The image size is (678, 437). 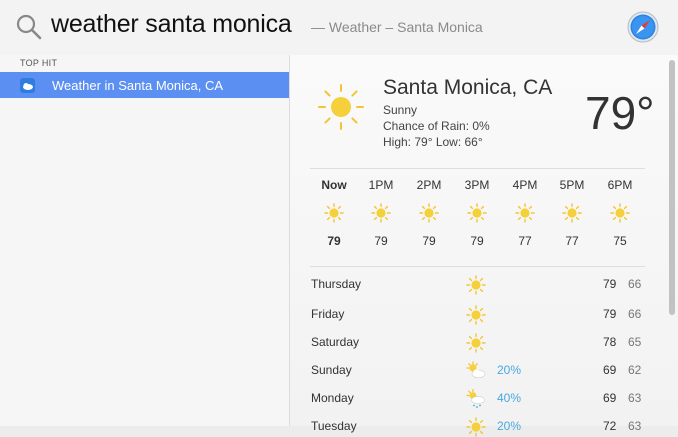 I want to click on partly-cloudy-icon, so click(x=476, y=370).